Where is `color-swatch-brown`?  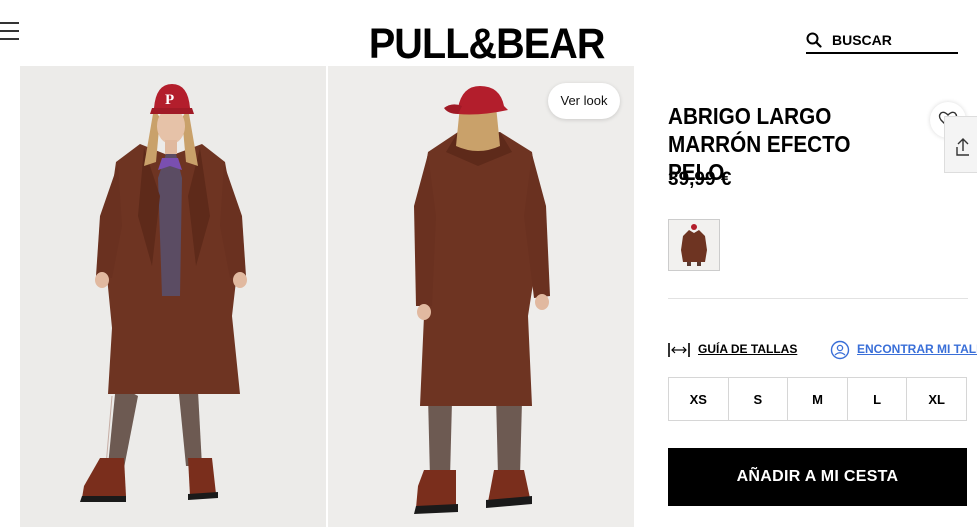
color-swatch-brown is located at coordinates (694, 245).